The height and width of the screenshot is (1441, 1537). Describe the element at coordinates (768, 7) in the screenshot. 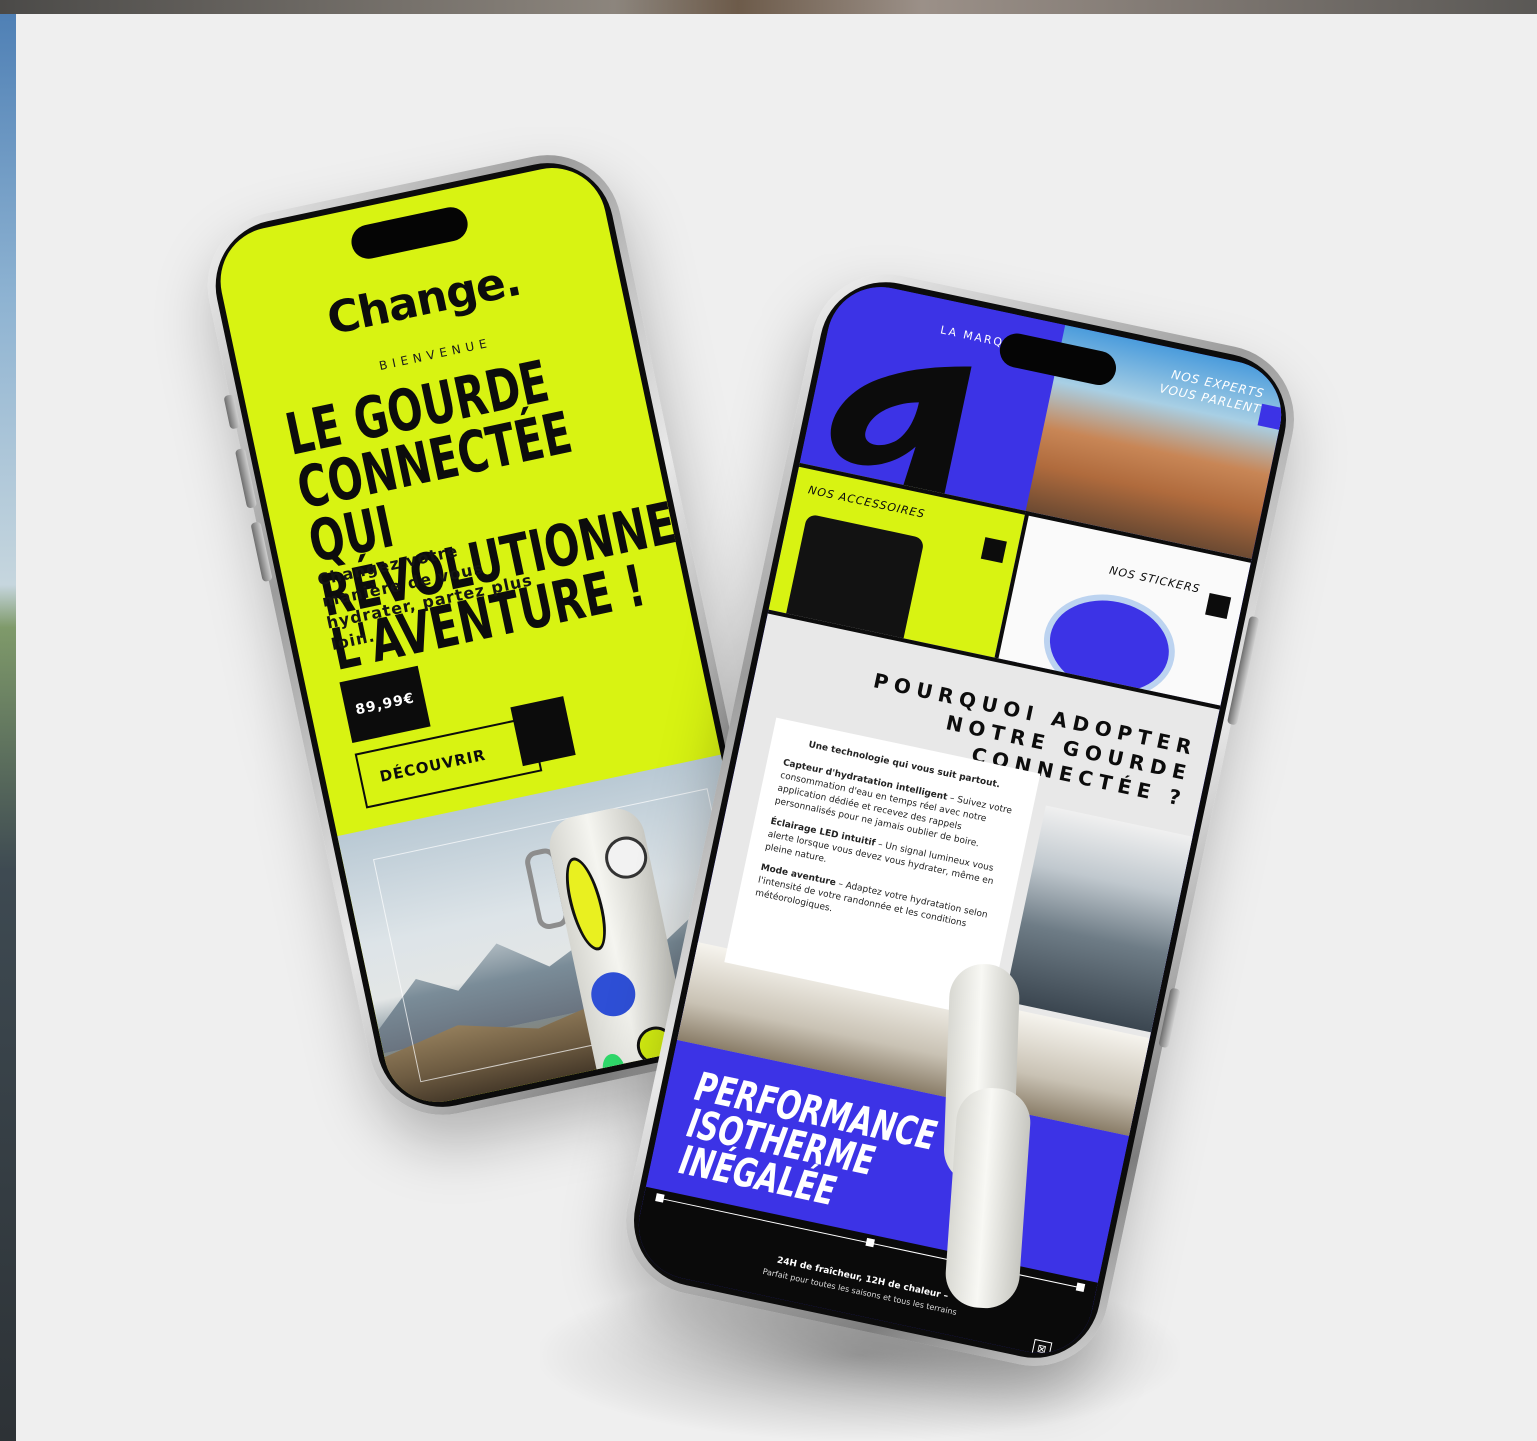

I see `background-top-strip` at that location.